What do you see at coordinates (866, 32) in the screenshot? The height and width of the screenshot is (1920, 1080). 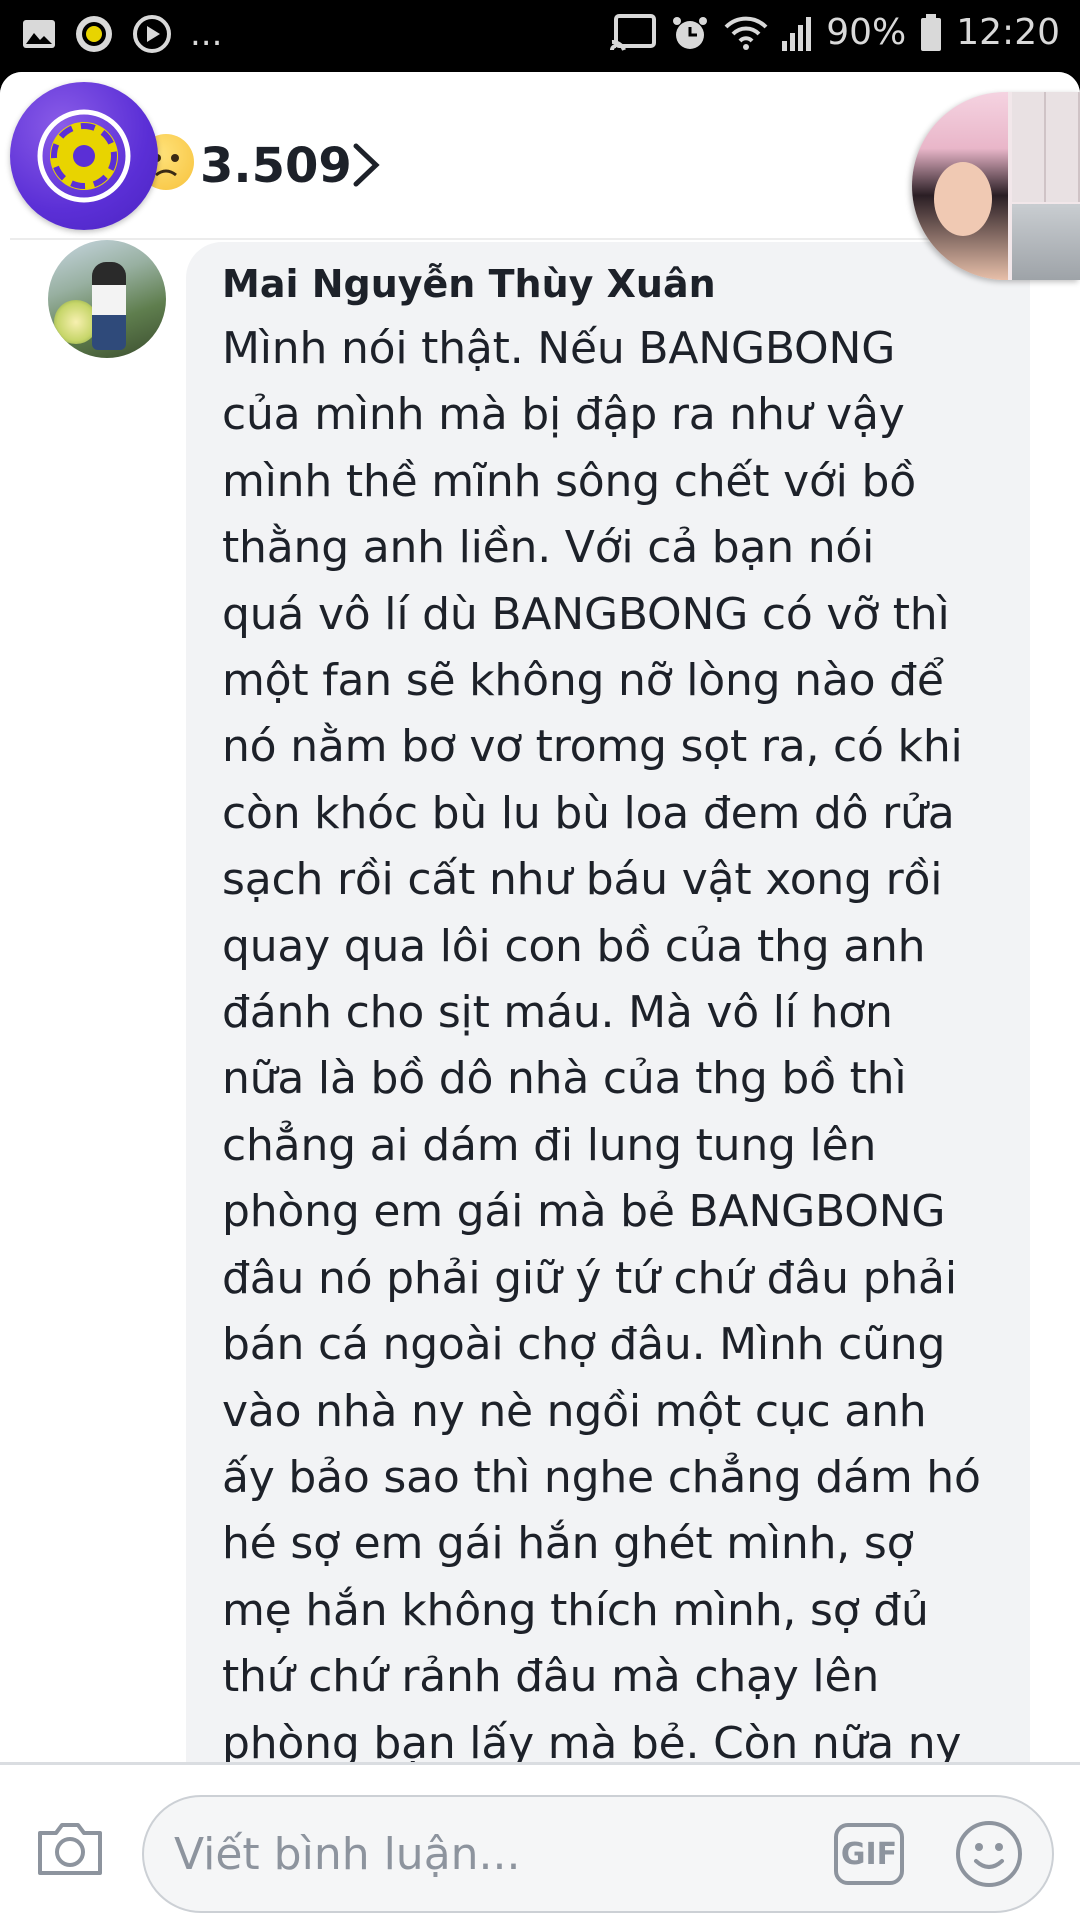 I see `battery-percent: 90%` at bounding box center [866, 32].